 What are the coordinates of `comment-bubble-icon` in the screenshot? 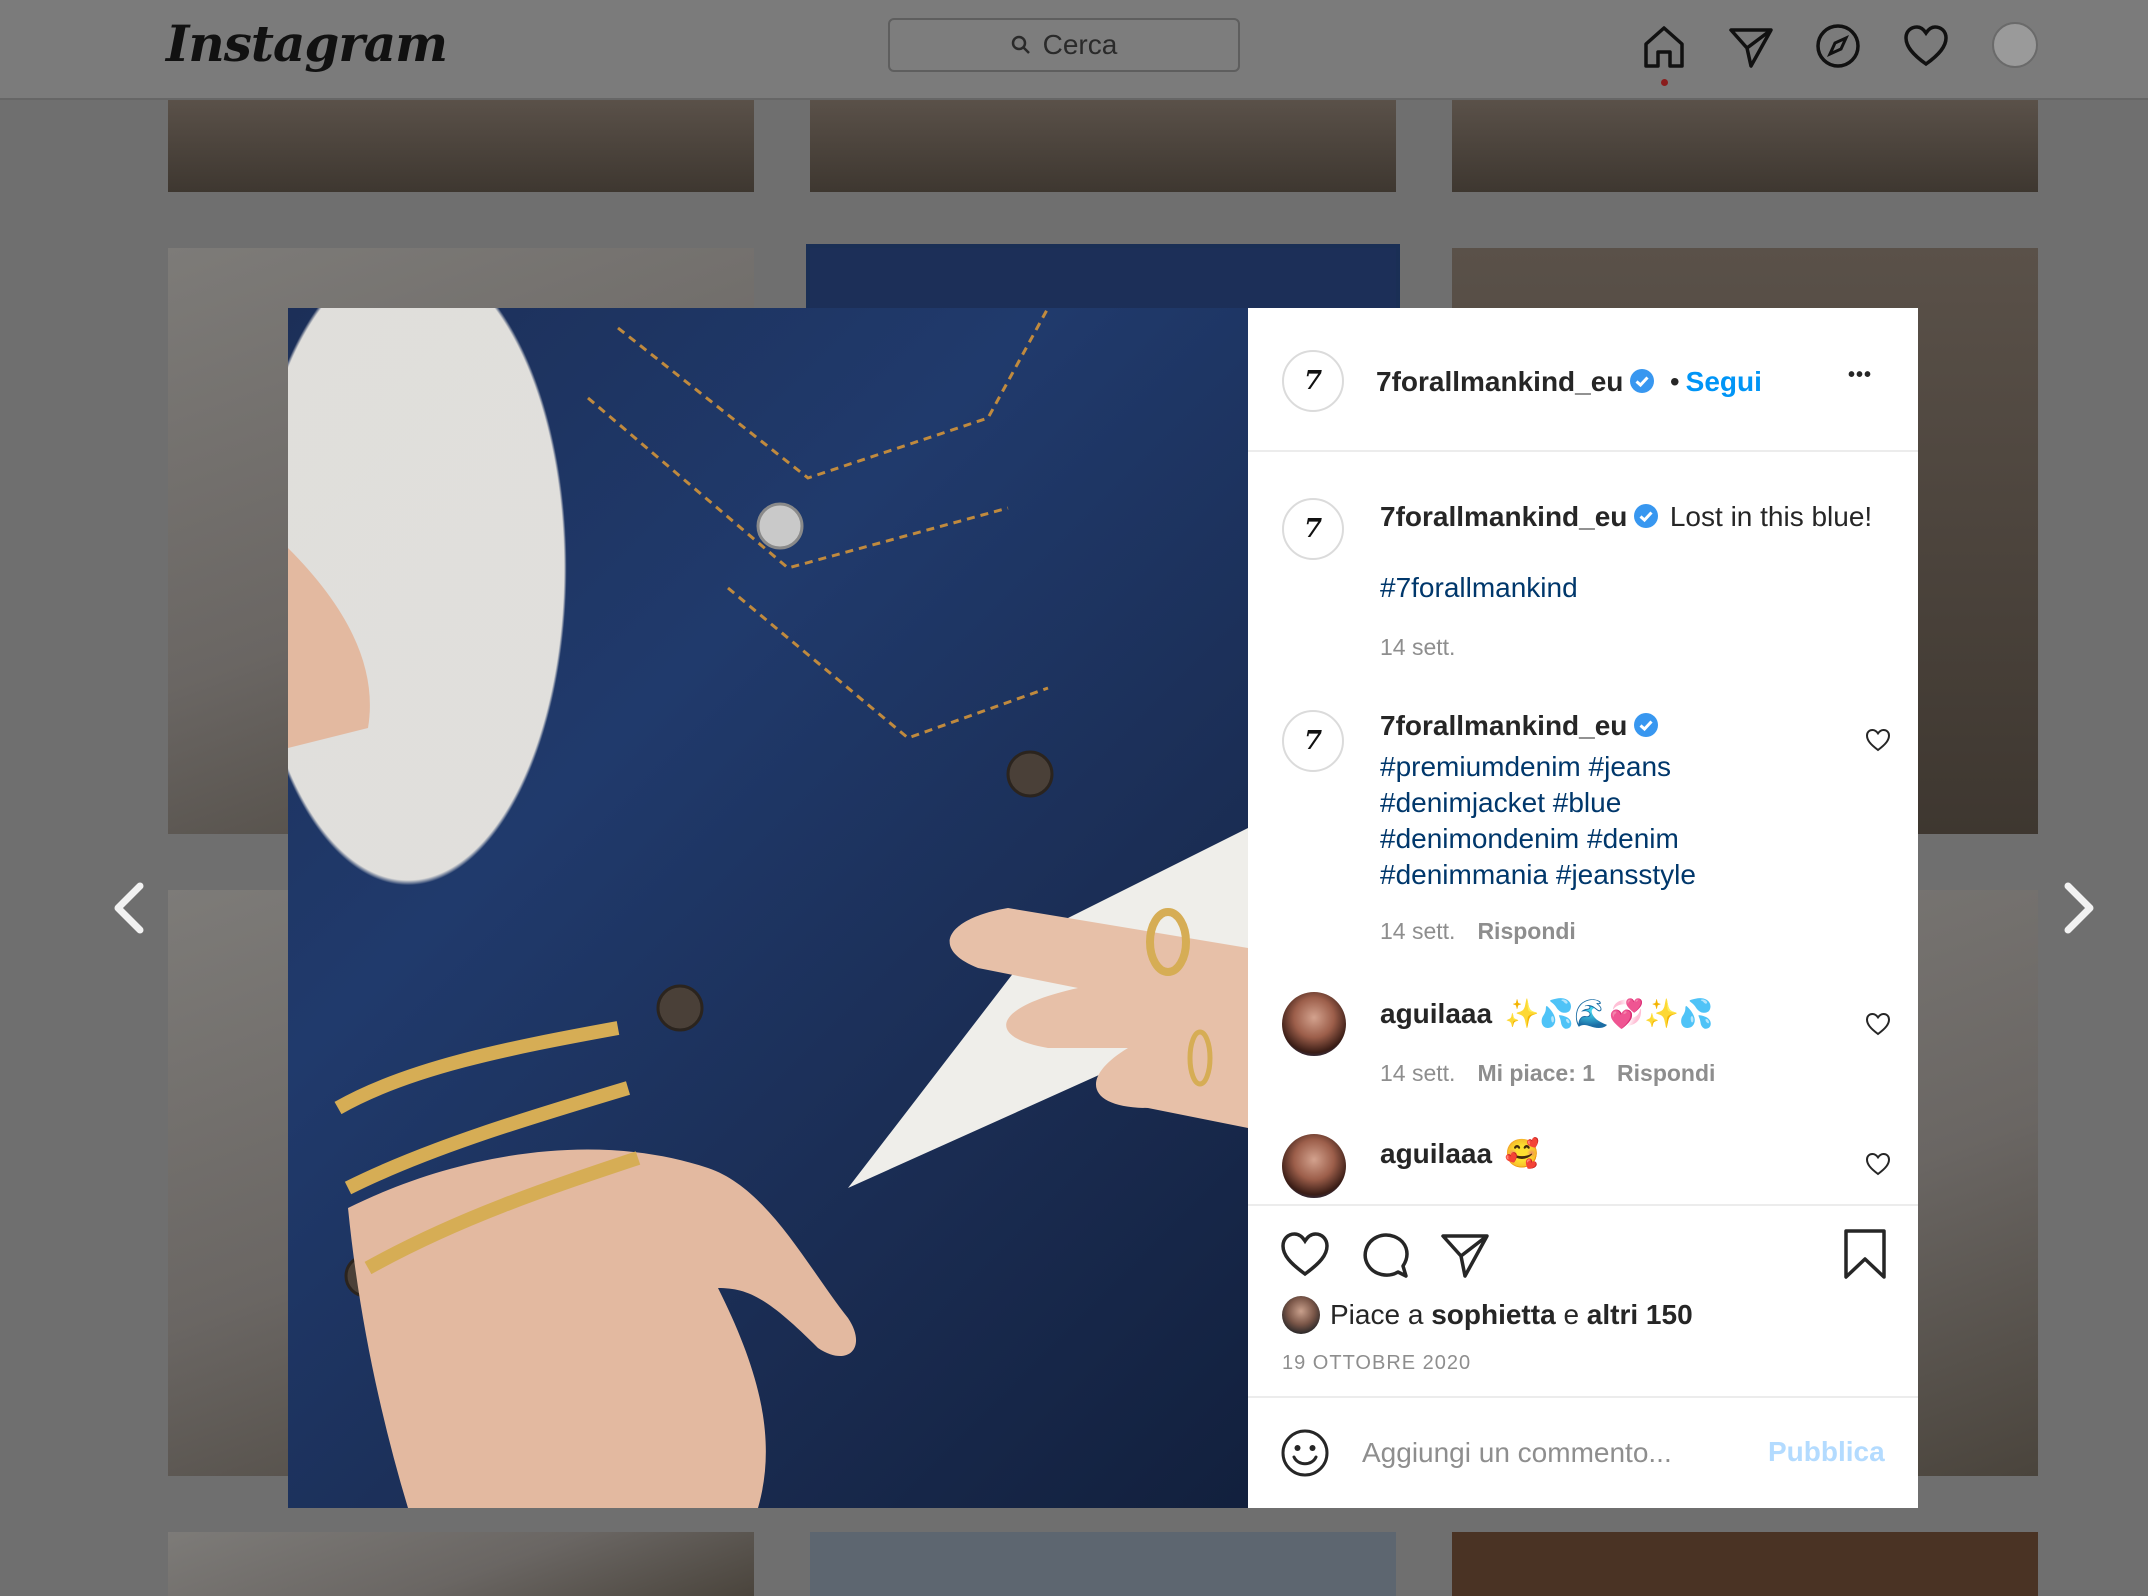 It's located at (1385, 1255).